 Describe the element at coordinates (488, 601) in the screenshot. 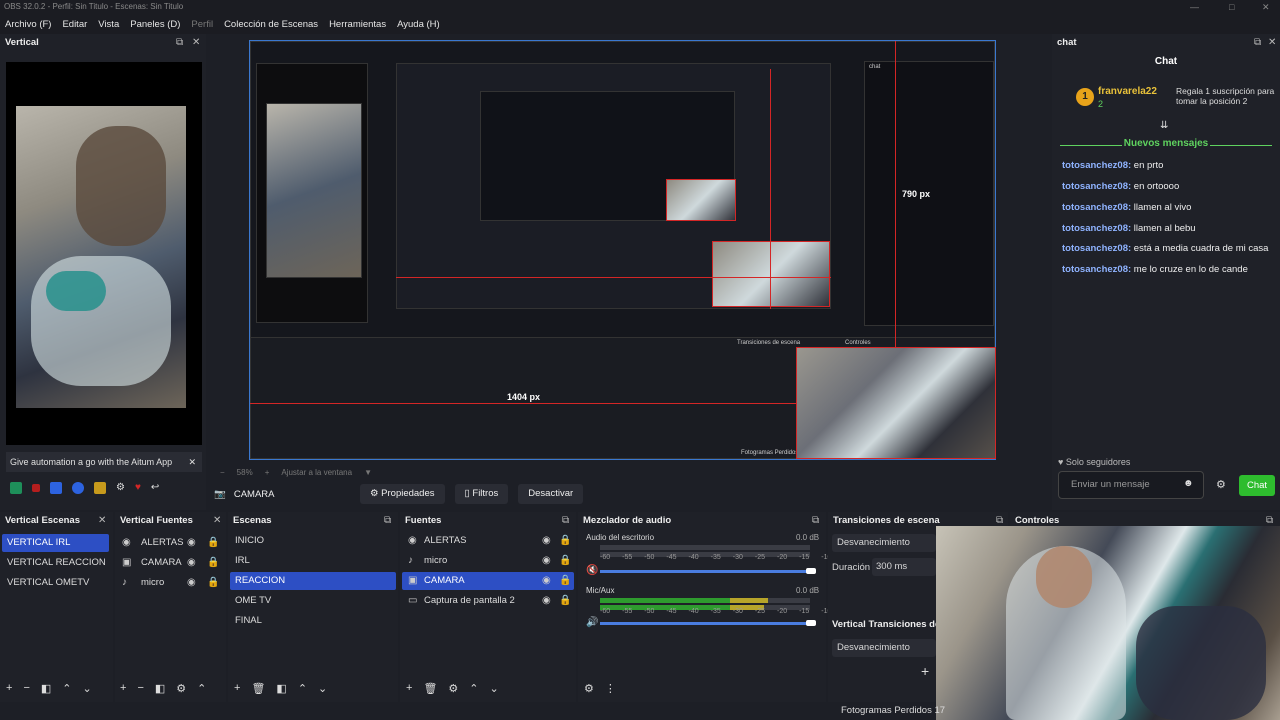

I see `source-item: ▭ Captura de pantalla 2 ◉ 🔒` at that location.